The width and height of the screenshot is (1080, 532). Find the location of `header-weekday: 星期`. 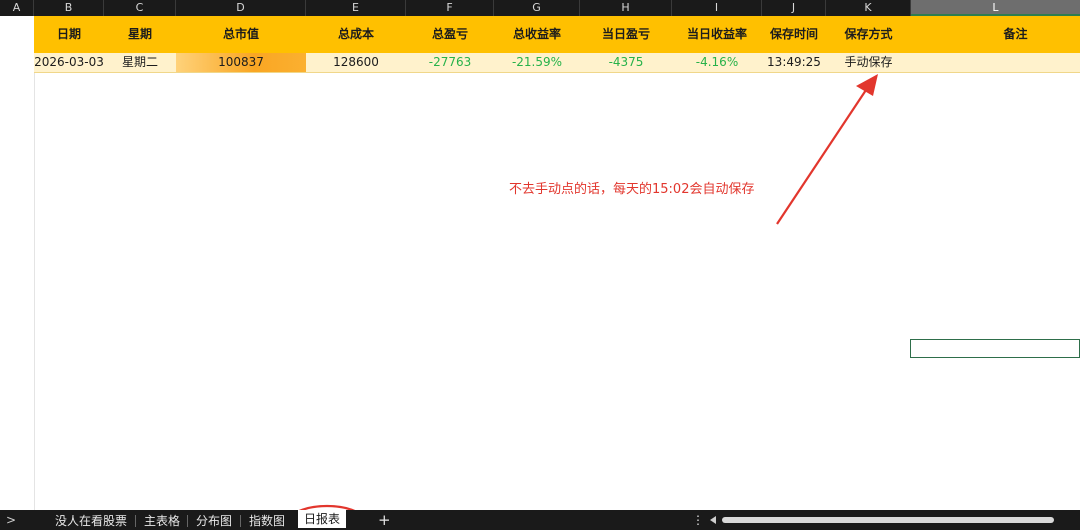

header-weekday: 星期 is located at coordinates (140, 34).